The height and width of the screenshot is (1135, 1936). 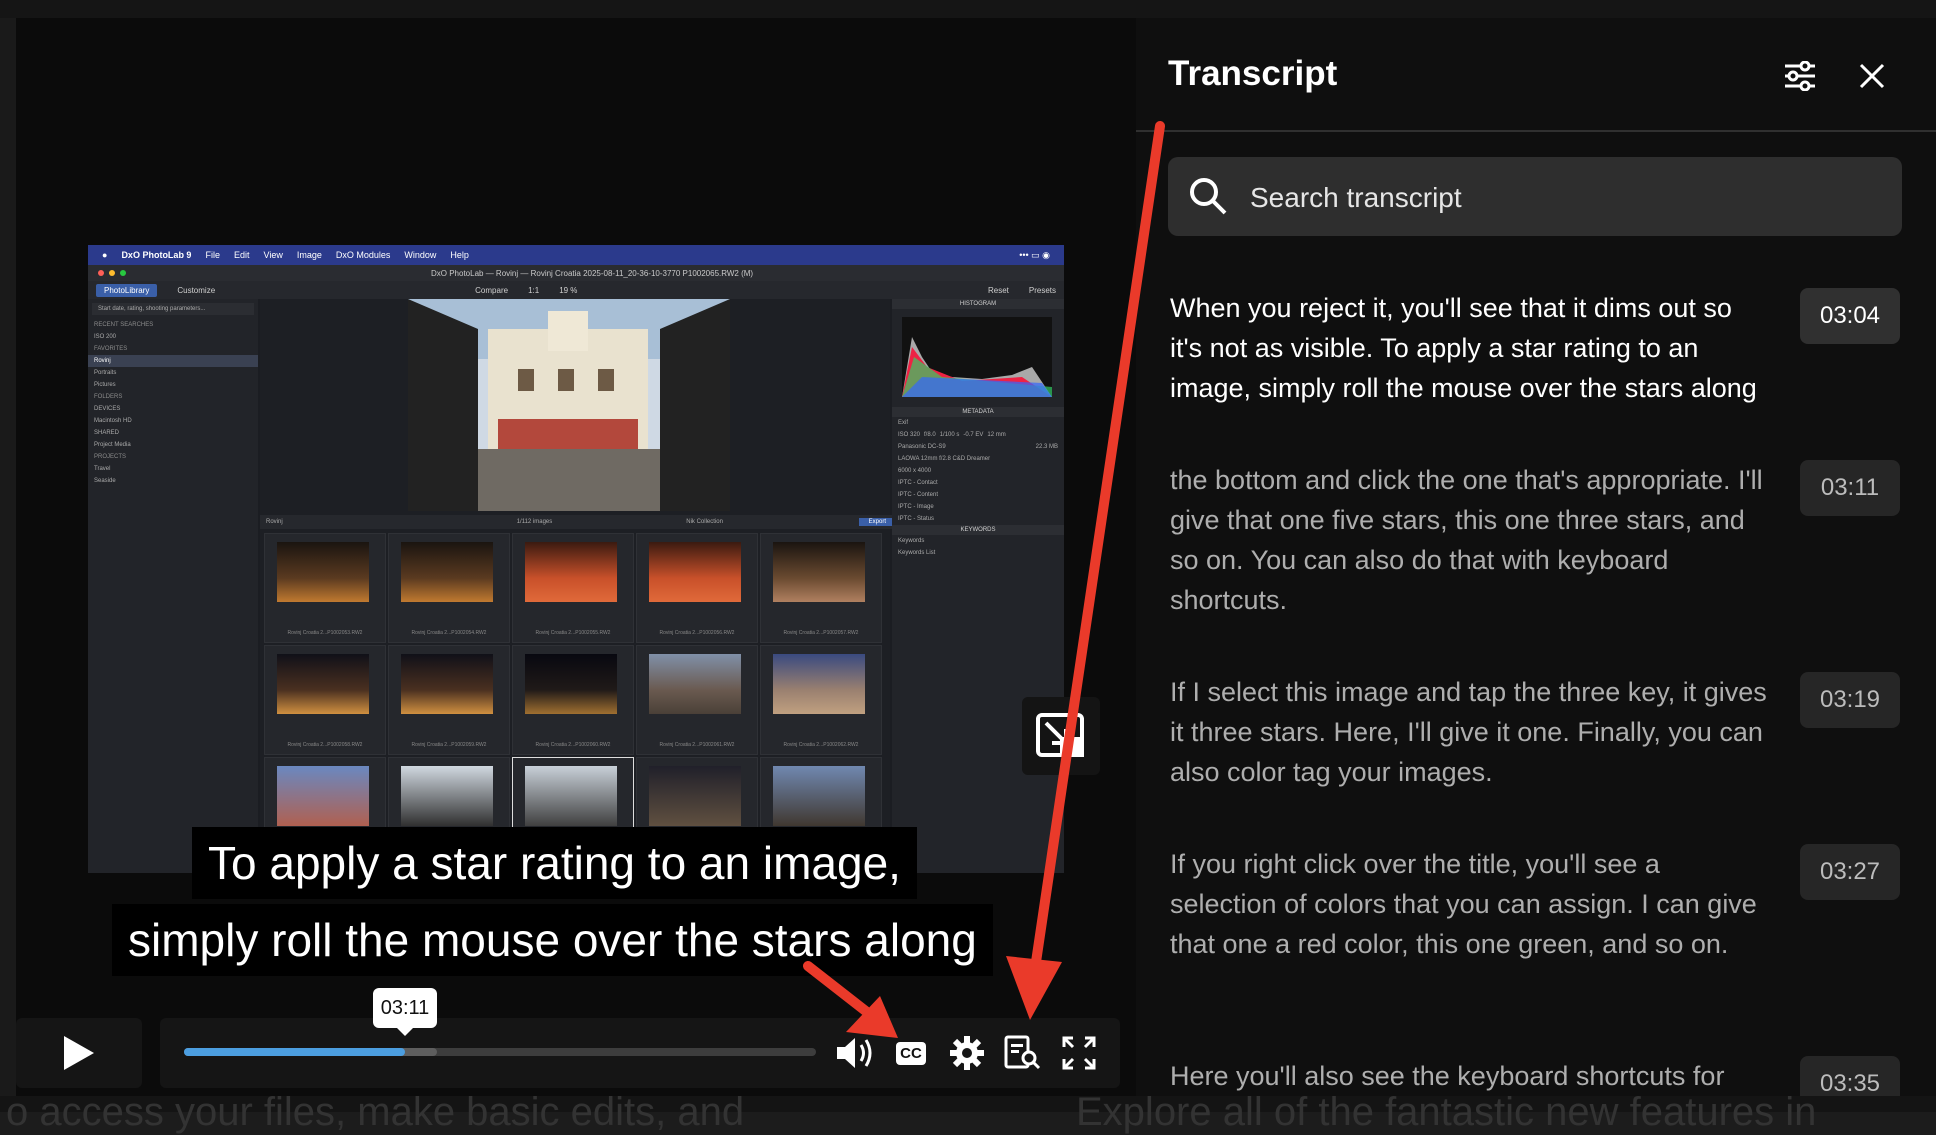 What do you see at coordinates (273, 255) in the screenshot?
I see `menubar-view: View` at bounding box center [273, 255].